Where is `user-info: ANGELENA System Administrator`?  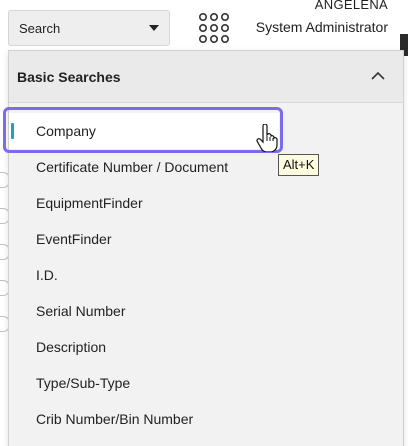 user-info: ANGELENA System Administrator is located at coordinates (322, 19).